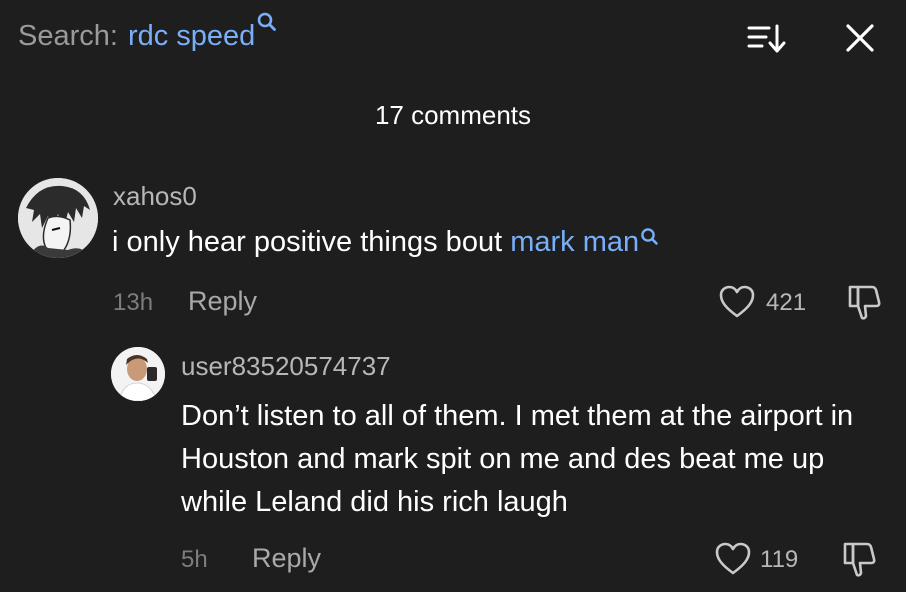 This screenshot has width=906, height=592. Describe the element at coordinates (779, 559) in the screenshot. I see `like-count: 119` at that location.